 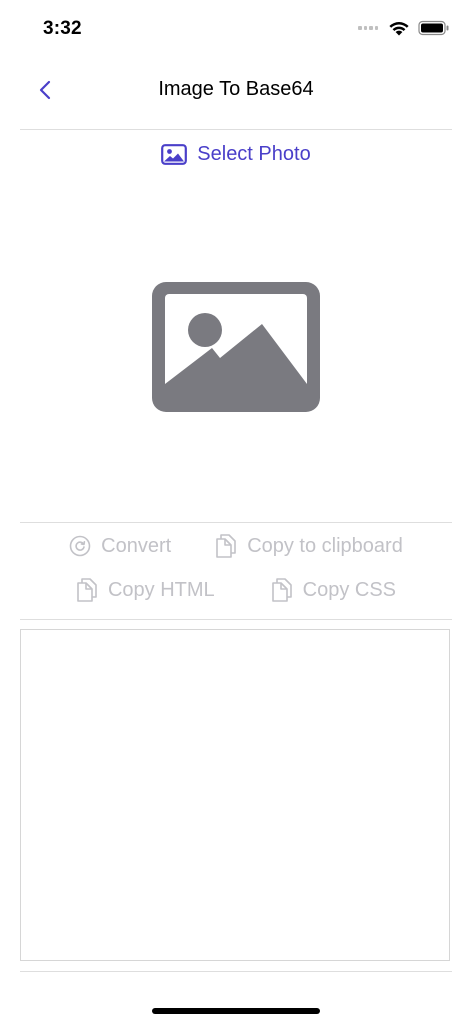 I want to click on home-indicator, so click(x=236, y=1011).